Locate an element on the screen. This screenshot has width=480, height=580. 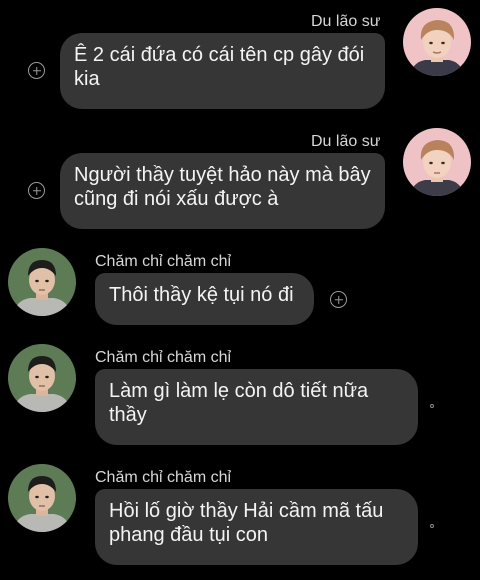
message-bubble: Làm gì làm lẹ còn dô tiết nữa thầy is located at coordinates (256, 407).